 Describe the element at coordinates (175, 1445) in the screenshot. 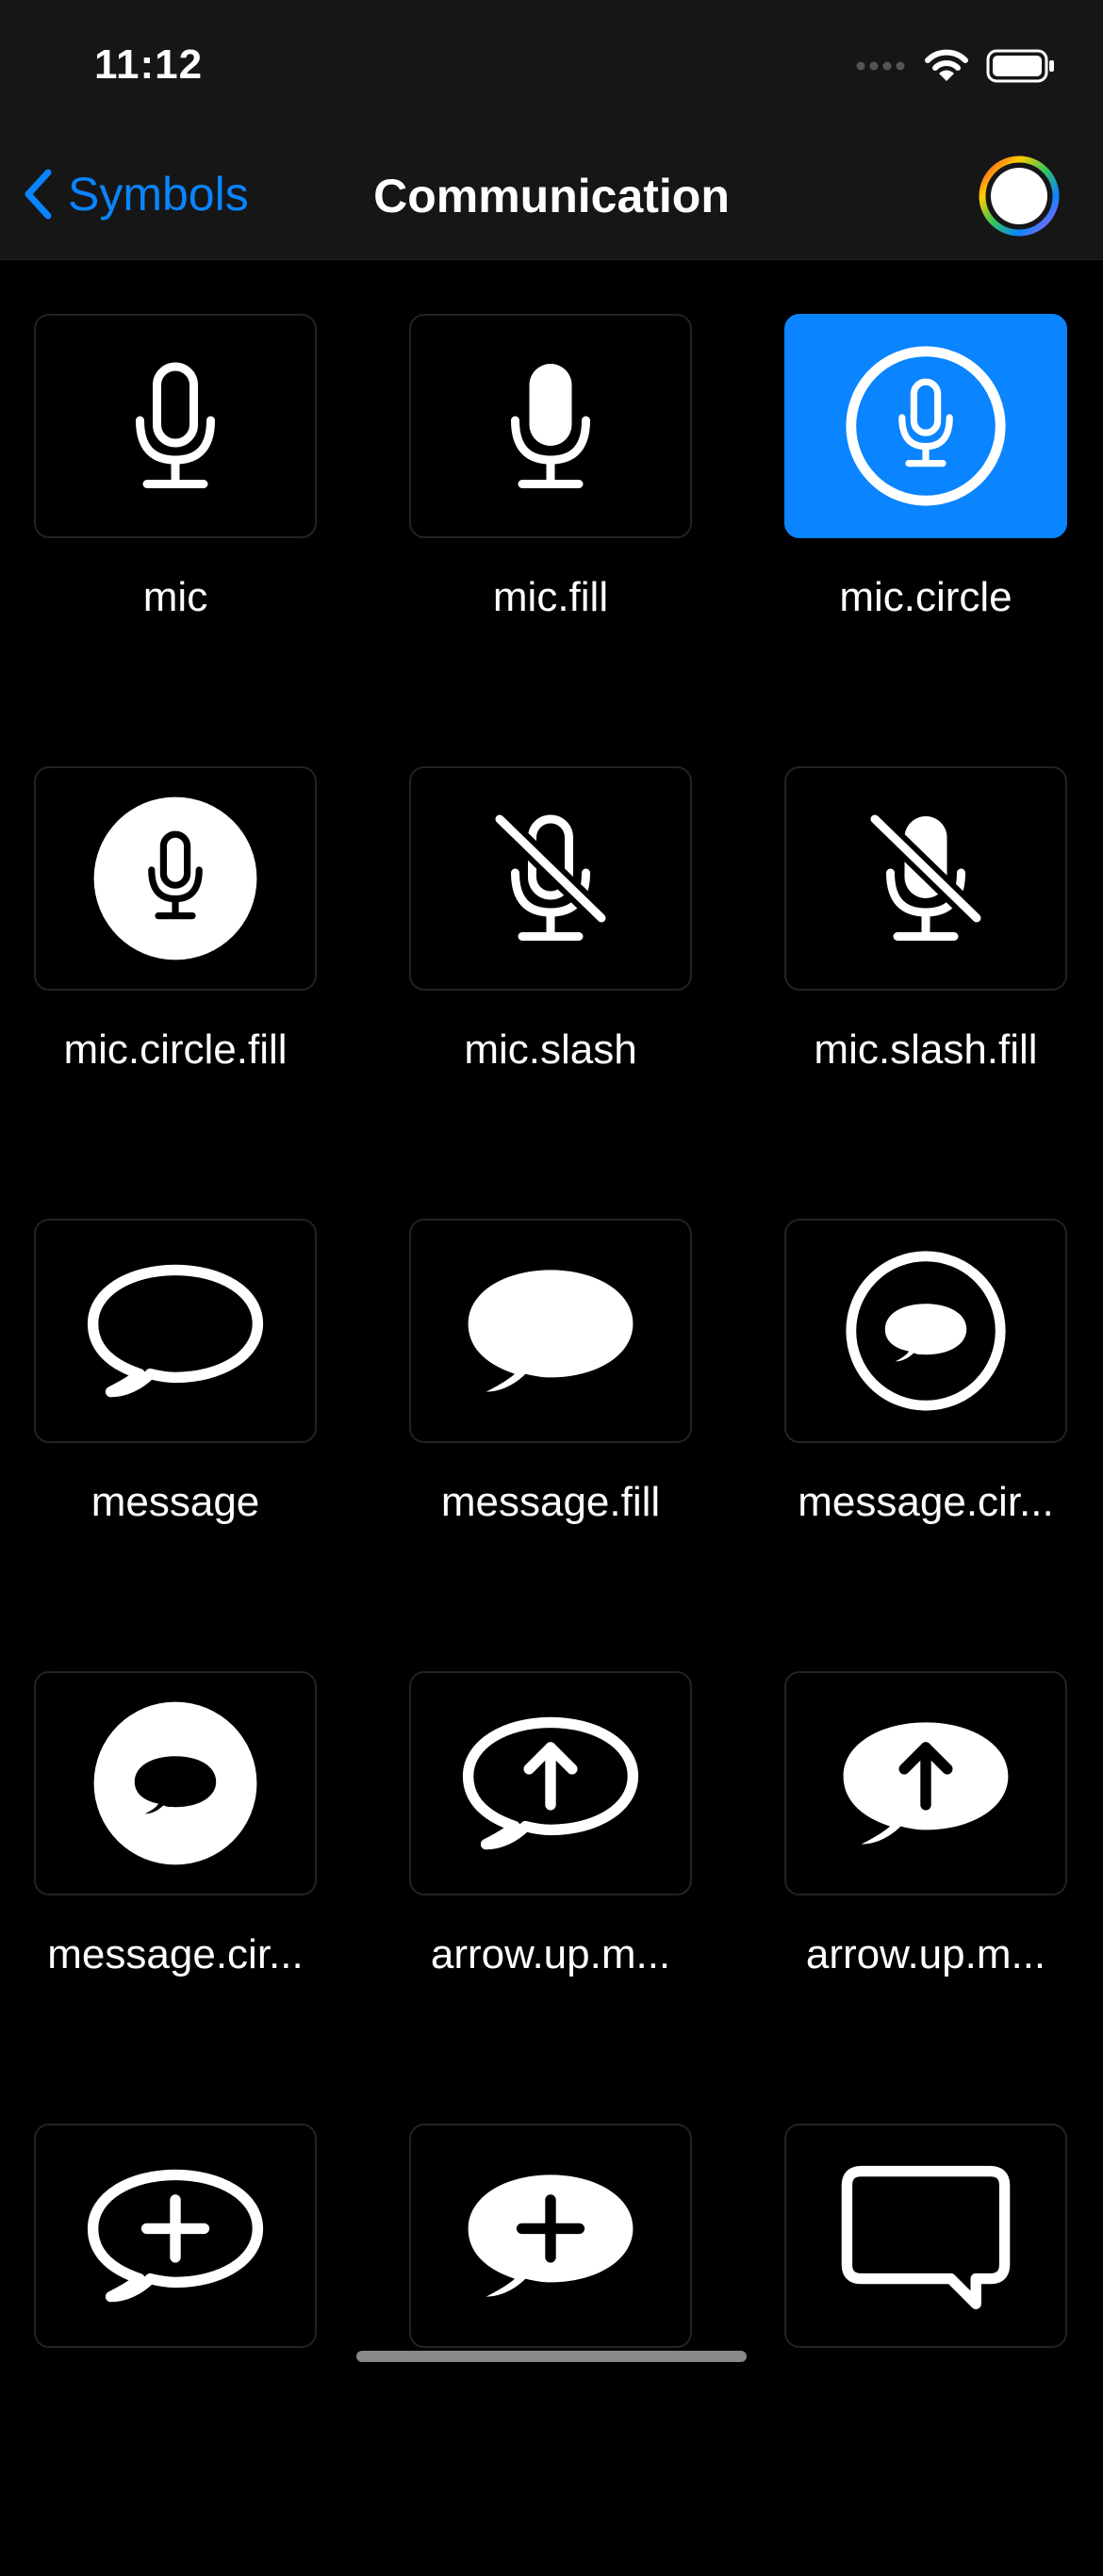

I see `symbol-cell: message` at that location.